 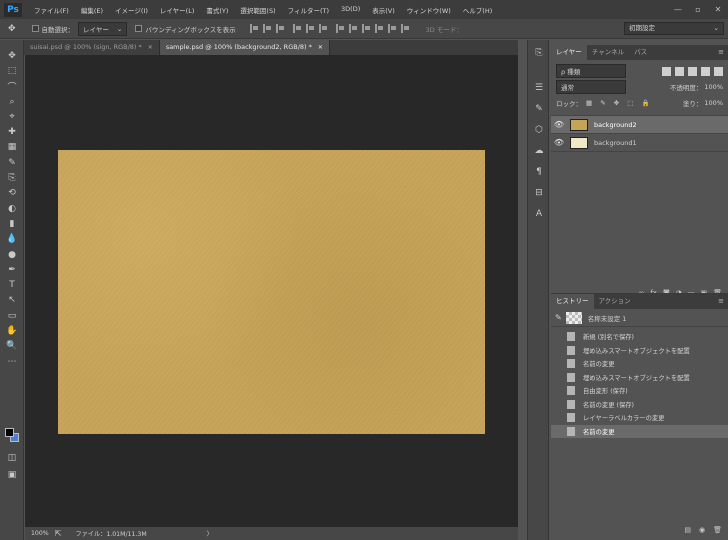 I want to click on path-select-tool-icon: ↖, so click(x=12, y=300).